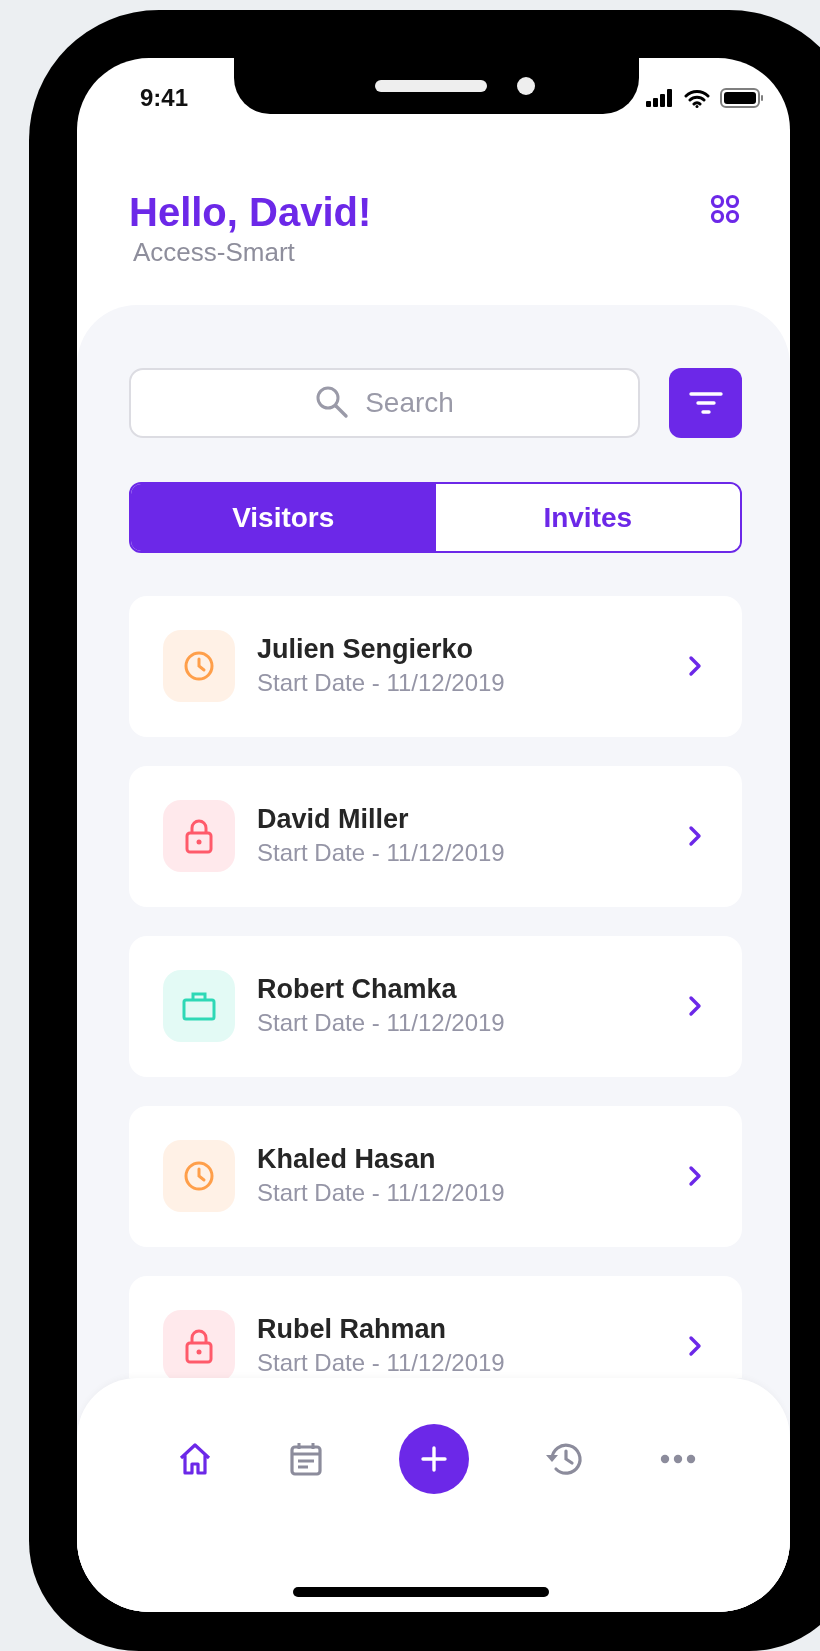 The image size is (820, 1651). What do you see at coordinates (195, 1459) in the screenshot?
I see `home-icon` at bounding box center [195, 1459].